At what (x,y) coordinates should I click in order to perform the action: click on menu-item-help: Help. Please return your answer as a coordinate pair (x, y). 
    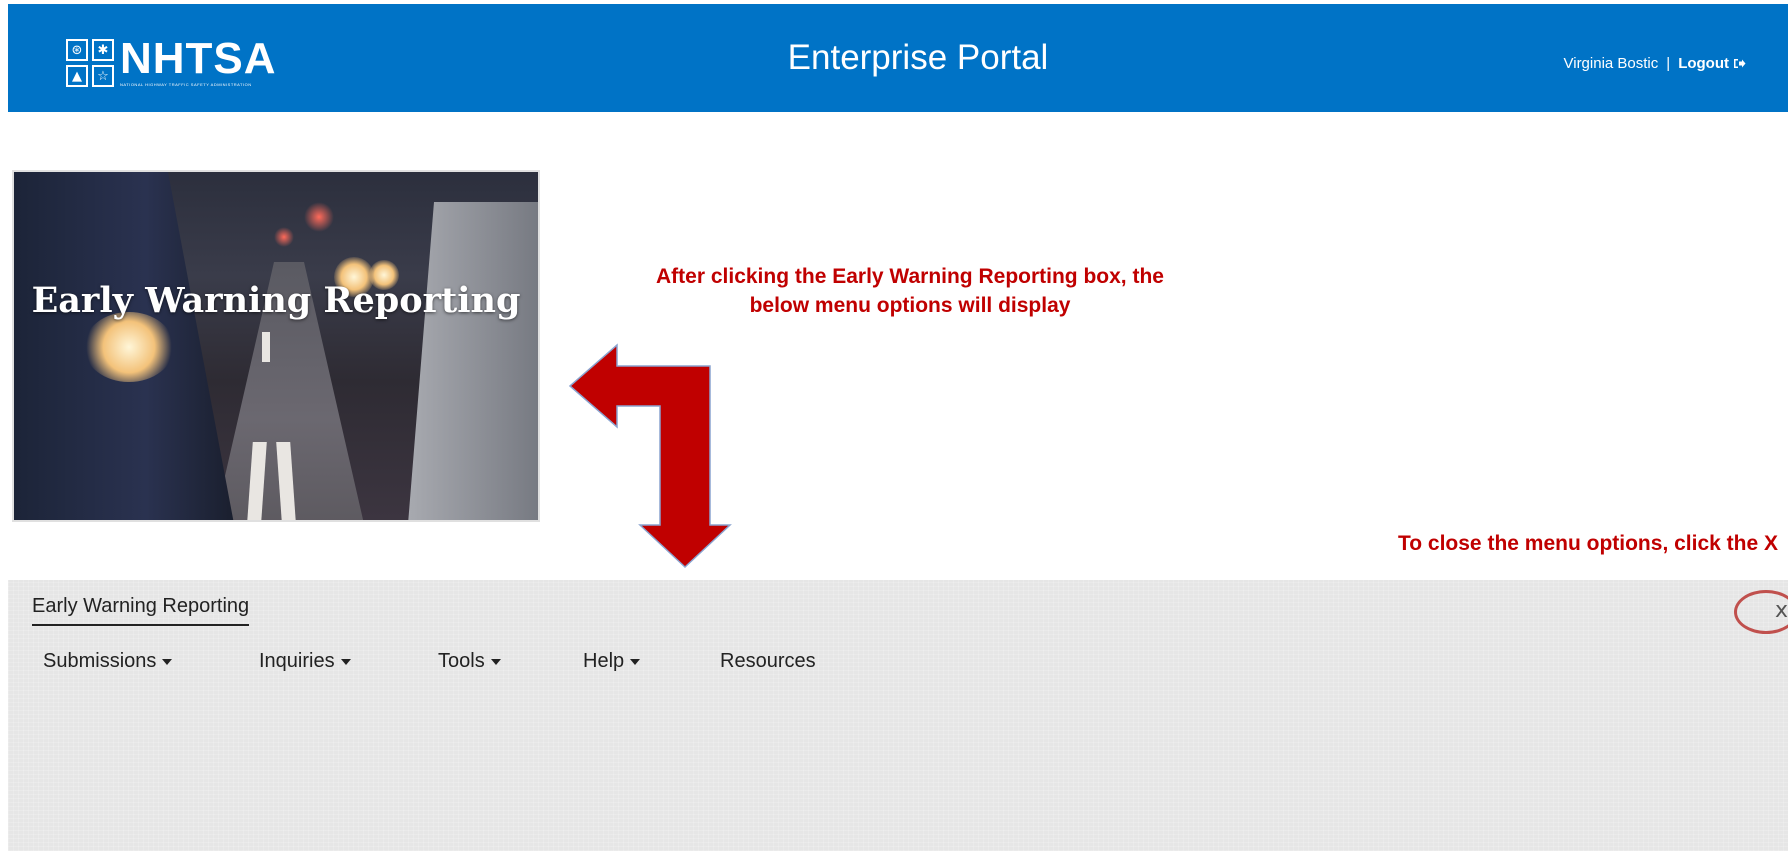
    Looking at the image, I should click on (651, 661).